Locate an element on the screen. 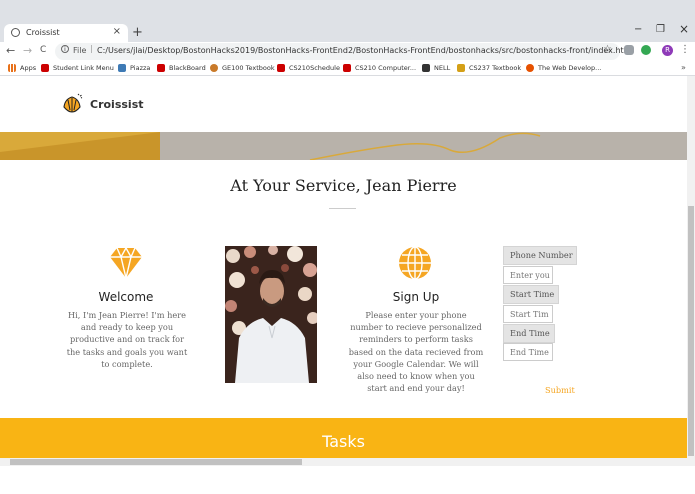 Image resolution: width=695 pixels, height=494 pixels. hero-decoration is located at coordinates (270, 146).